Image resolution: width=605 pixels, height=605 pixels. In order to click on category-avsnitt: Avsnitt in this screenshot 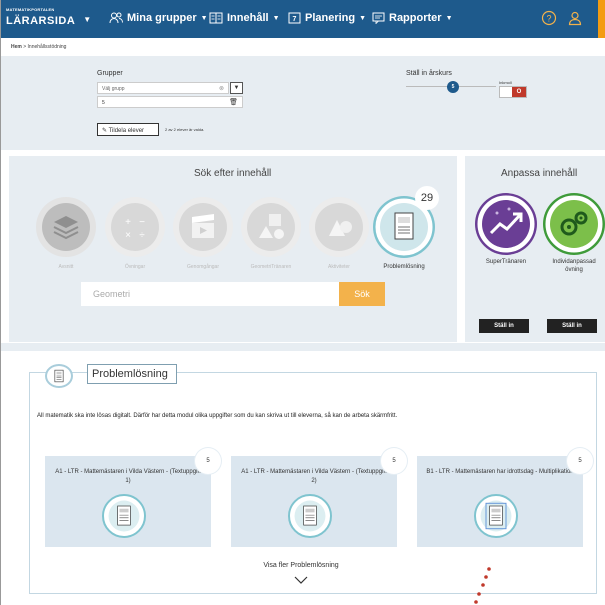, I will do `click(66, 233)`.